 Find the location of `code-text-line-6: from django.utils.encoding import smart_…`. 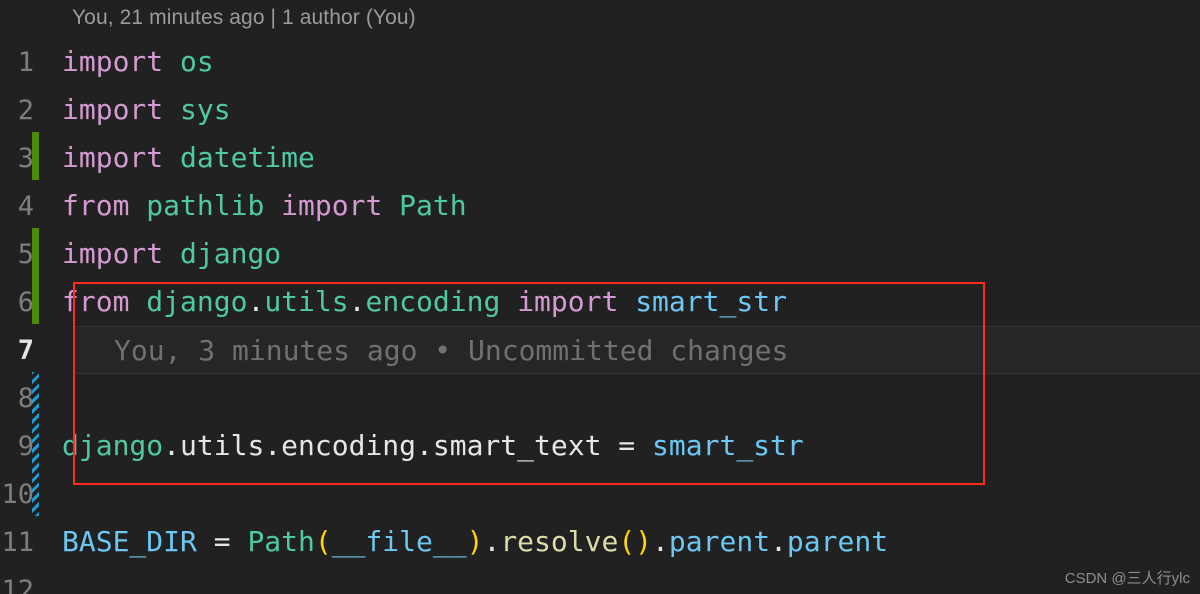

code-text-line-6: from django.utils.encoding import smart_… is located at coordinates (421, 302).